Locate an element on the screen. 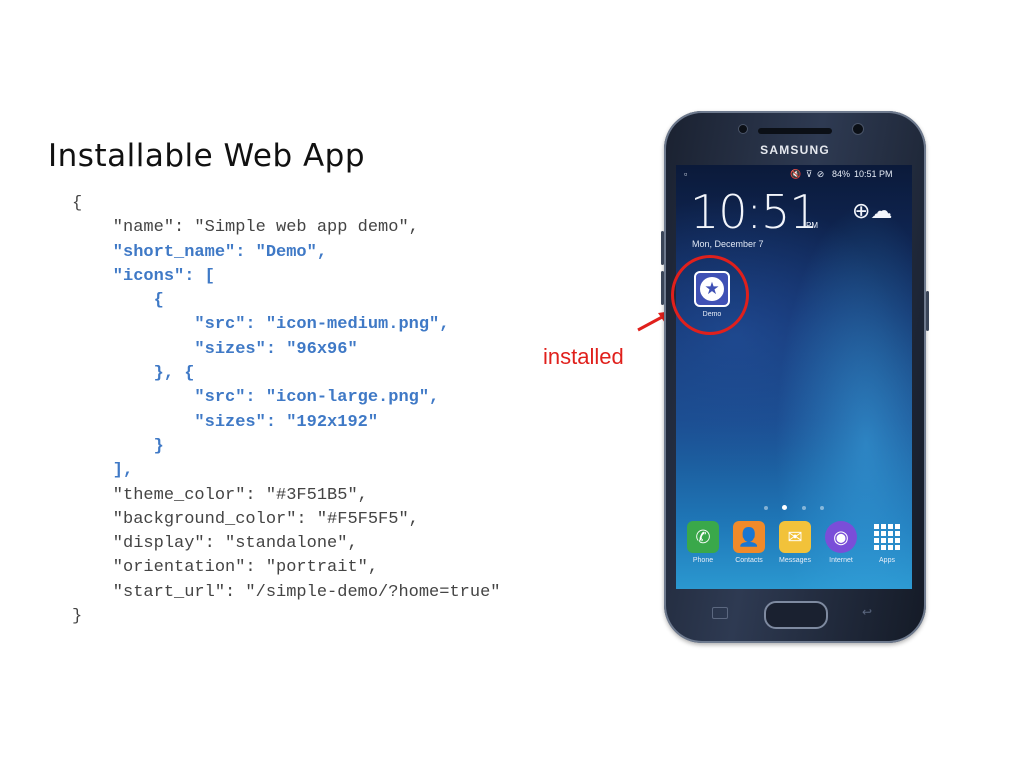 This screenshot has width=1024, height=768. dock-app-phone: ✆ Phone is located at coordinates (703, 542).